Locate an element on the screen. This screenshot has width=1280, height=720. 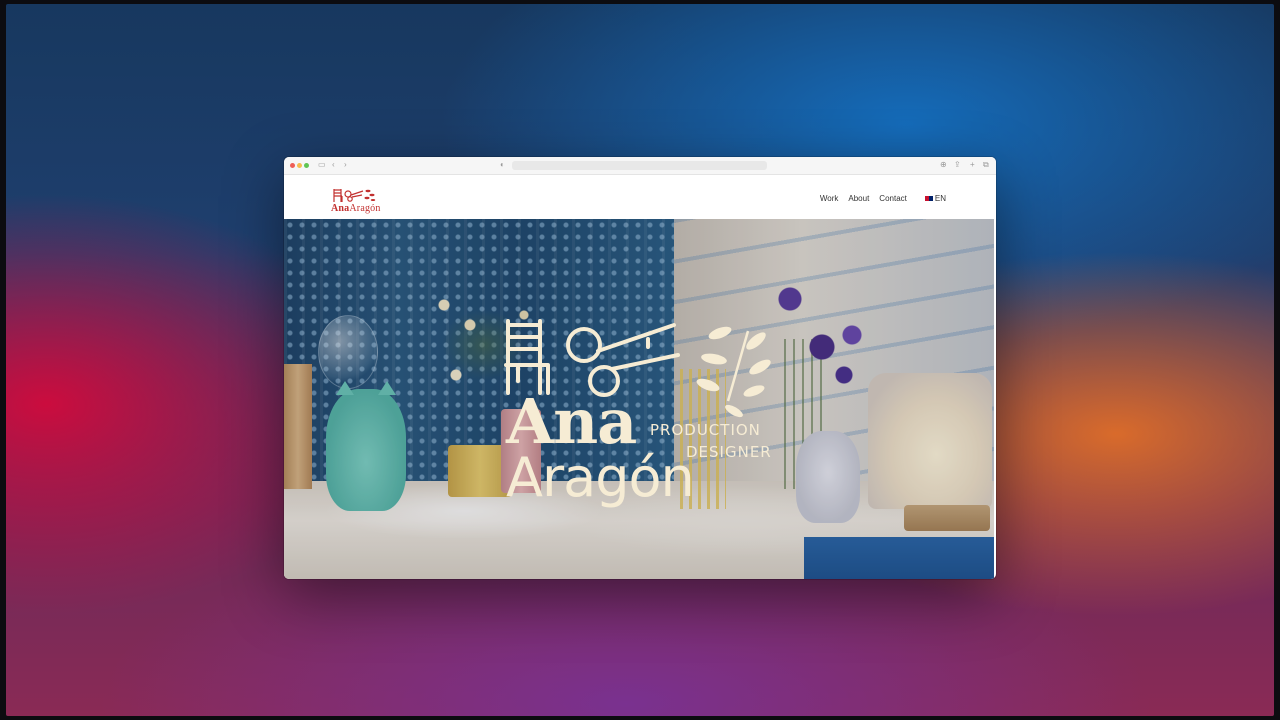
close-window-button is located at coordinates (292, 165).